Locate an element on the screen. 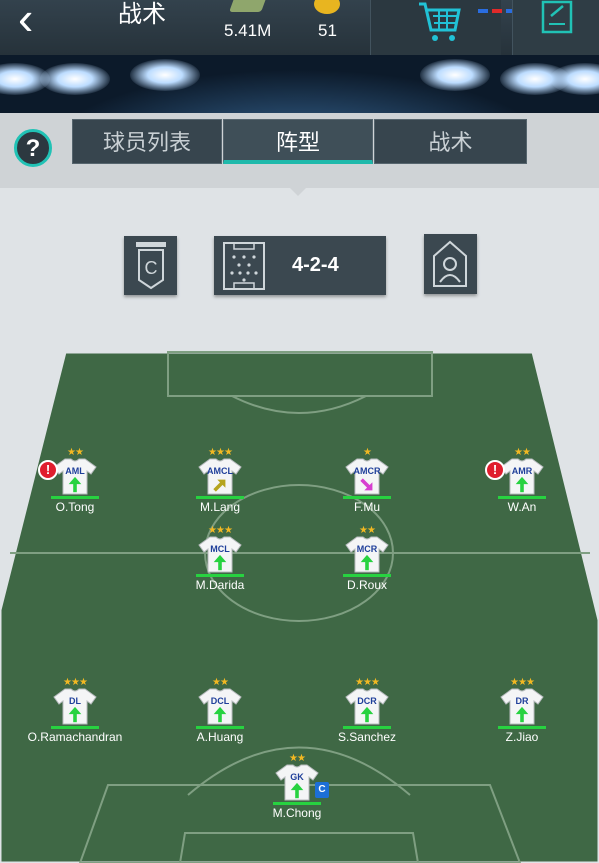  captain-select-button: C is located at coordinates (150, 265).